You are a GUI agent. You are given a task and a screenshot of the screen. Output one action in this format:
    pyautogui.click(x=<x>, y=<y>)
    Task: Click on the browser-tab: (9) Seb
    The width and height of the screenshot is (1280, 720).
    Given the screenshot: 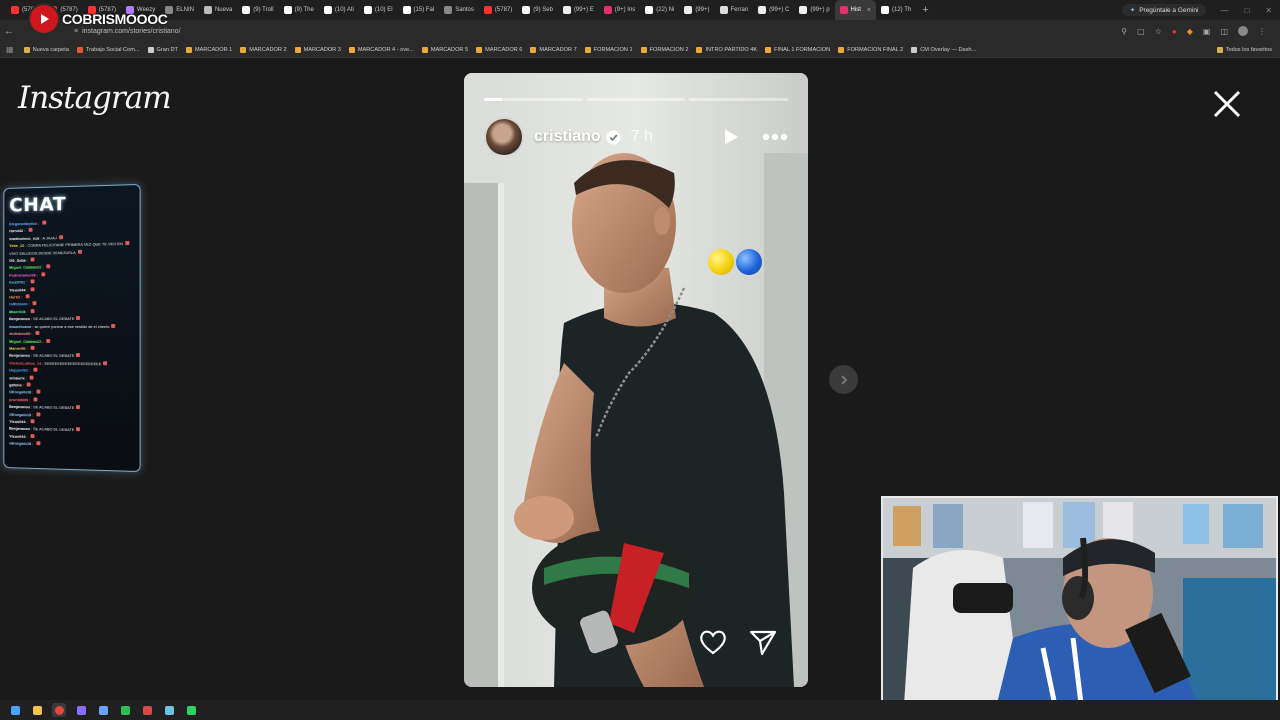 What is the action you would take?
    pyautogui.click(x=537, y=10)
    